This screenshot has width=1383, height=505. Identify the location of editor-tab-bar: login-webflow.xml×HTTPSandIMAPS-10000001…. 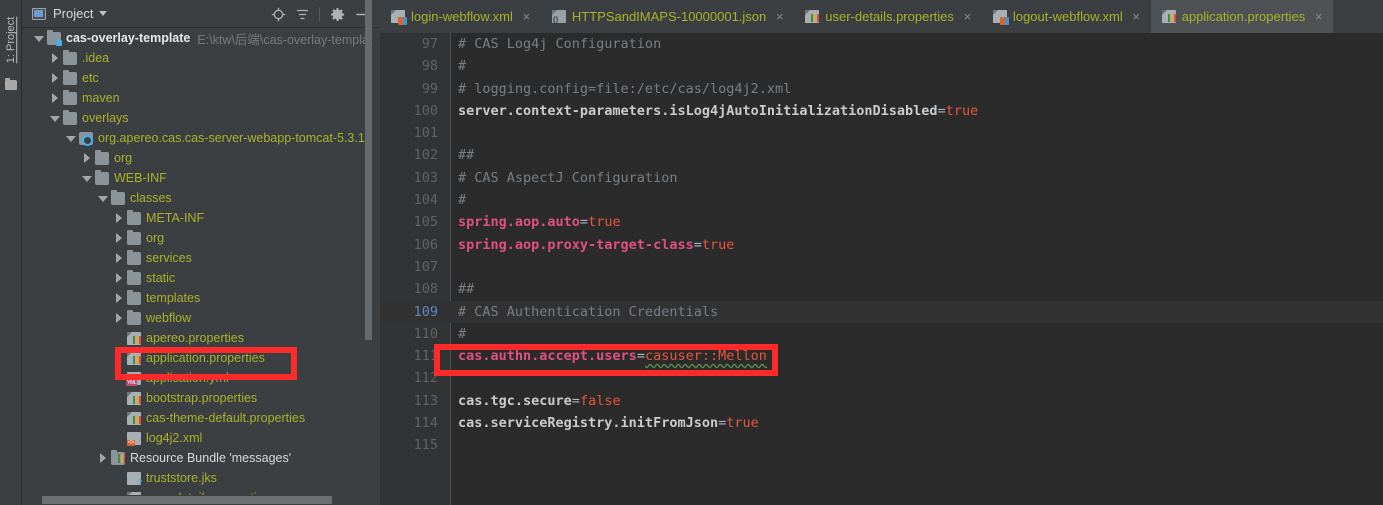
(881, 16).